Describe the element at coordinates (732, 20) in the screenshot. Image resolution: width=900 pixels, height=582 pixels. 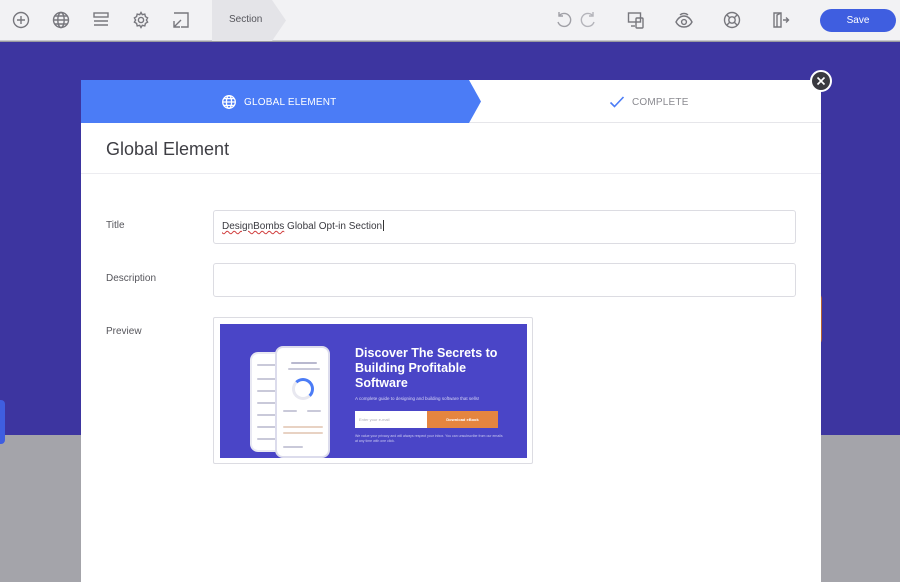
I see `help-icon` at that location.